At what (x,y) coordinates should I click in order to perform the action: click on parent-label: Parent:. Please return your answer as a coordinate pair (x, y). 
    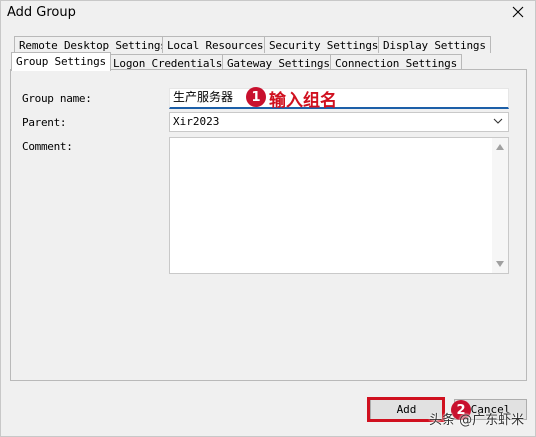
    Looking at the image, I should click on (44, 122).